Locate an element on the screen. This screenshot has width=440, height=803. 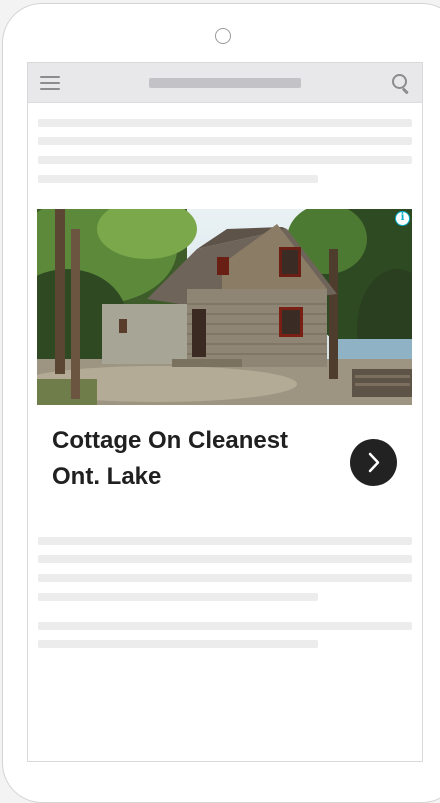
ad-next-button is located at coordinates (373, 462).